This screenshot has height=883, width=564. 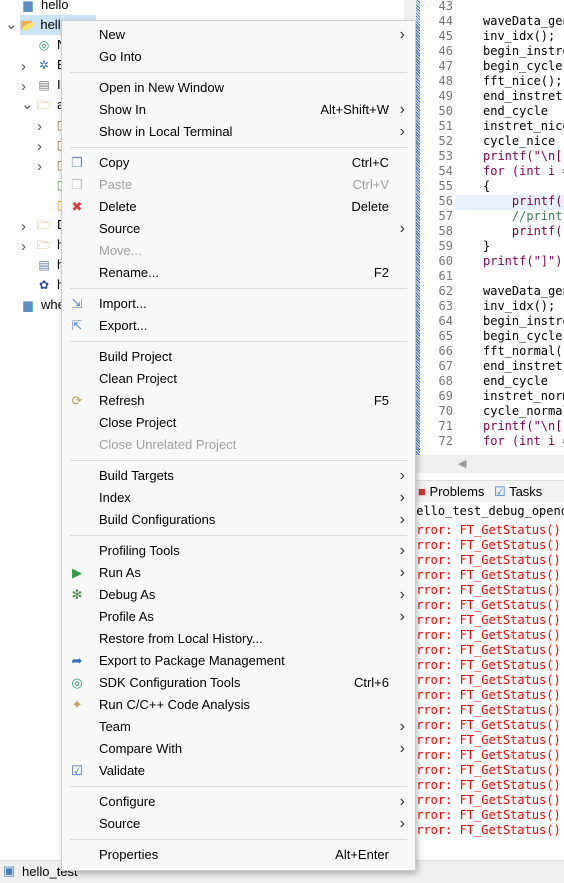 I want to click on line-number: 53, so click(x=445, y=156).